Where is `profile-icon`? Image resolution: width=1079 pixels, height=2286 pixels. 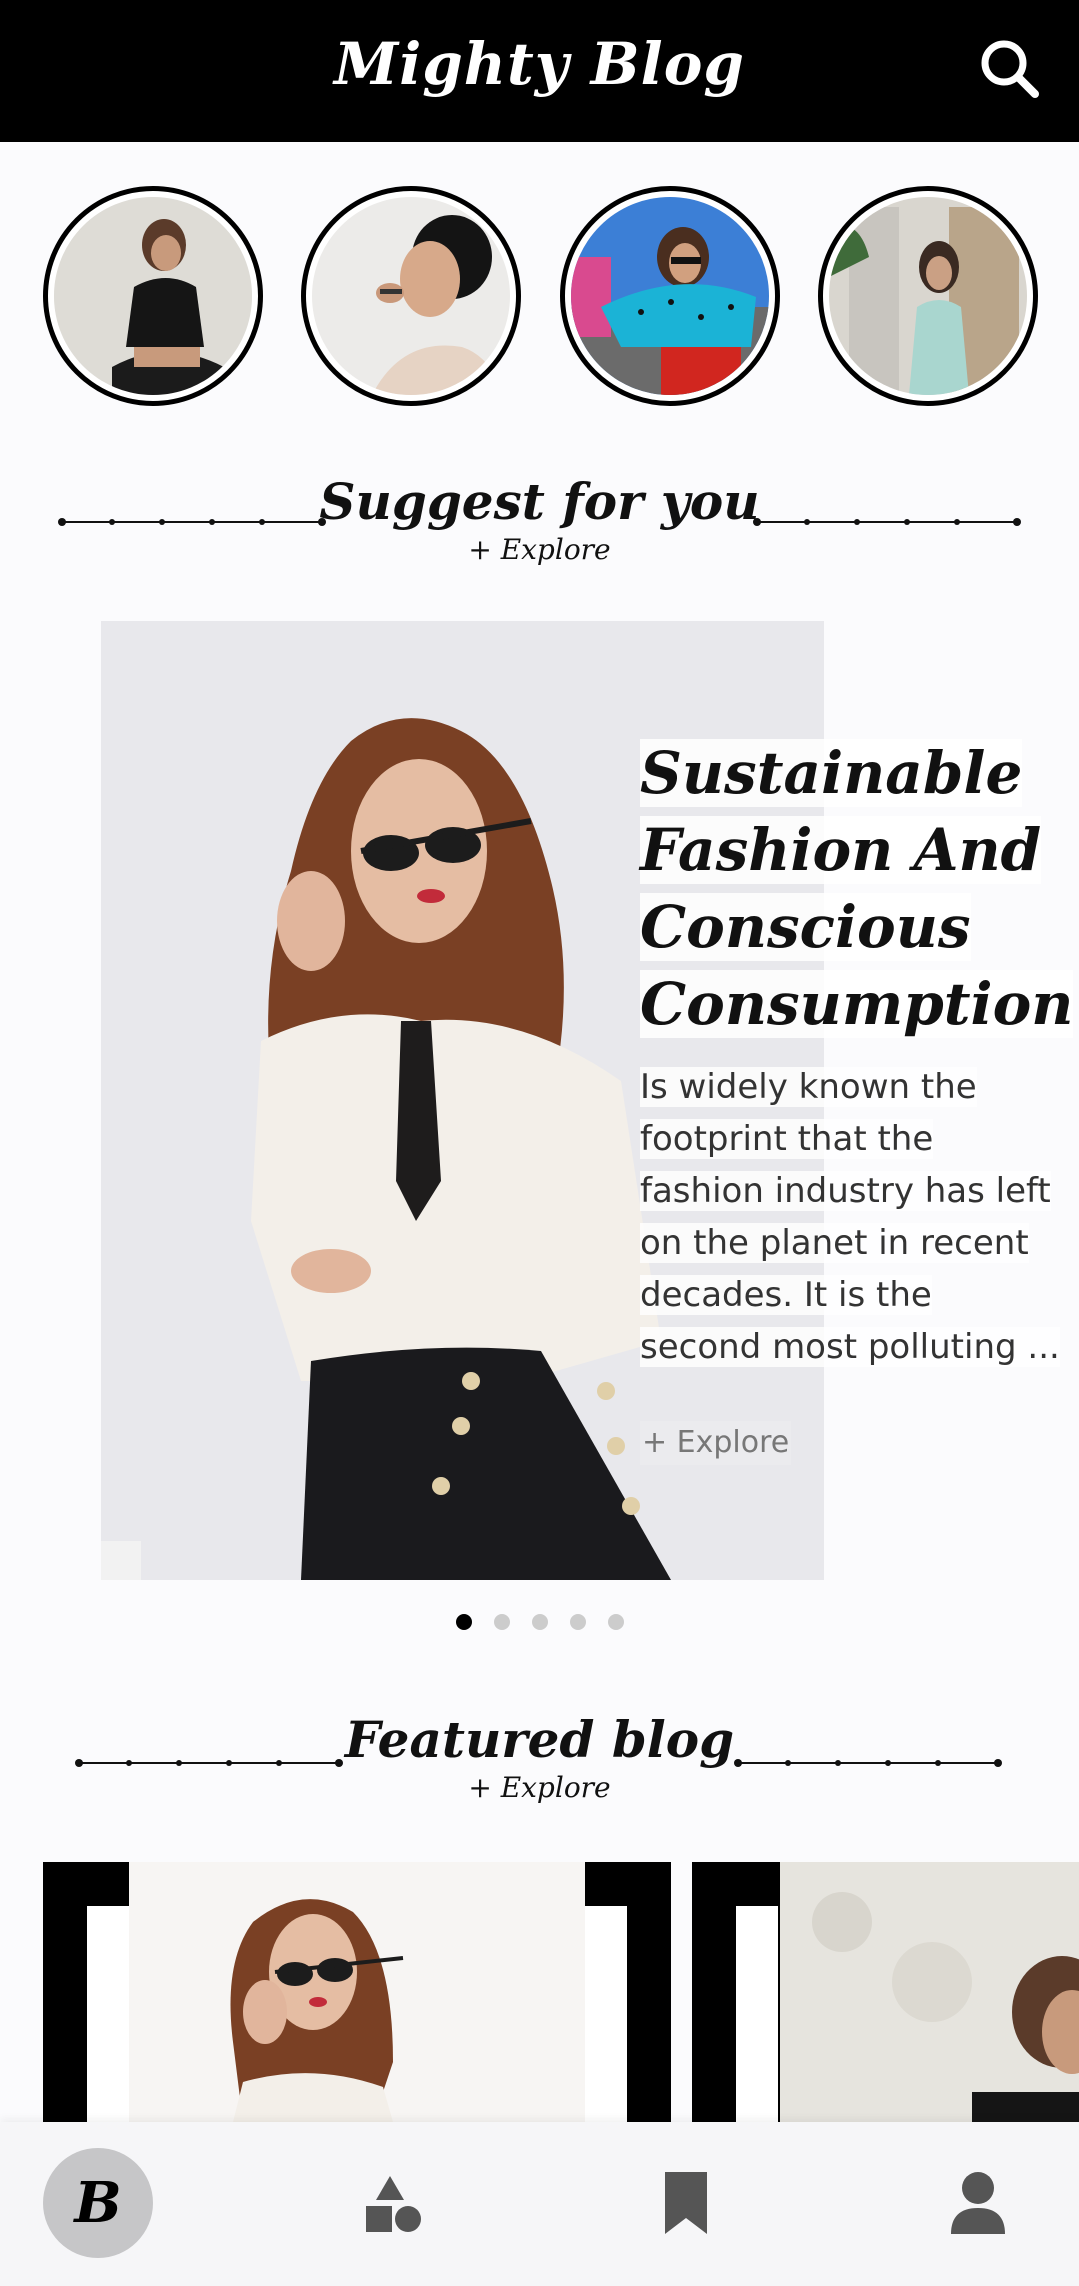 profile-icon is located at coordinates (978, 2203).